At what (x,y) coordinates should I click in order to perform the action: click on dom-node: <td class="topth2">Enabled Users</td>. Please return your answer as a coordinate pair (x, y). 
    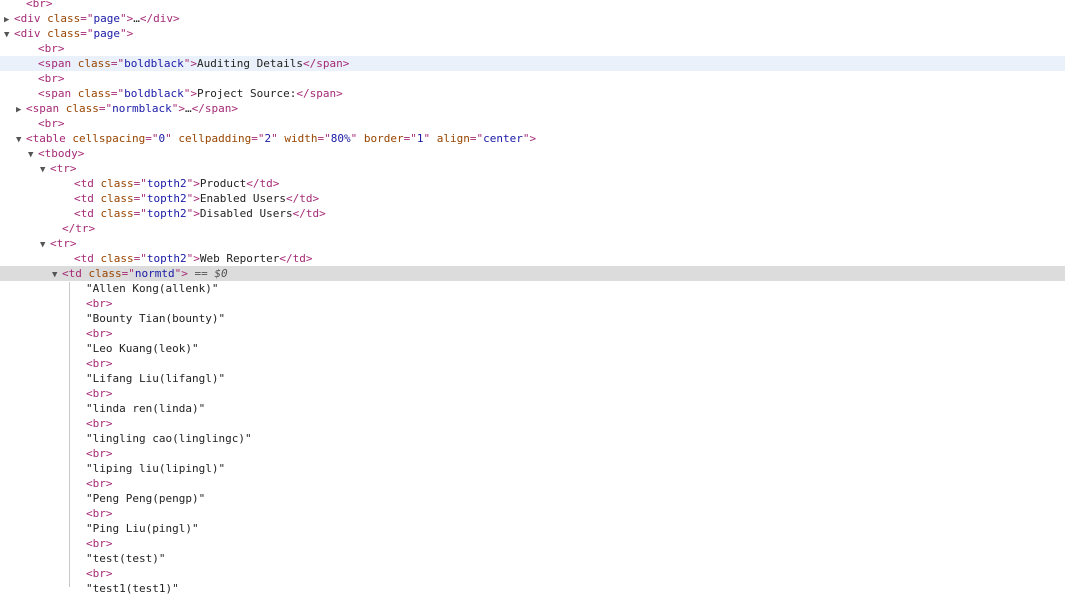
    Looking at the image, I should click on (532, 198).